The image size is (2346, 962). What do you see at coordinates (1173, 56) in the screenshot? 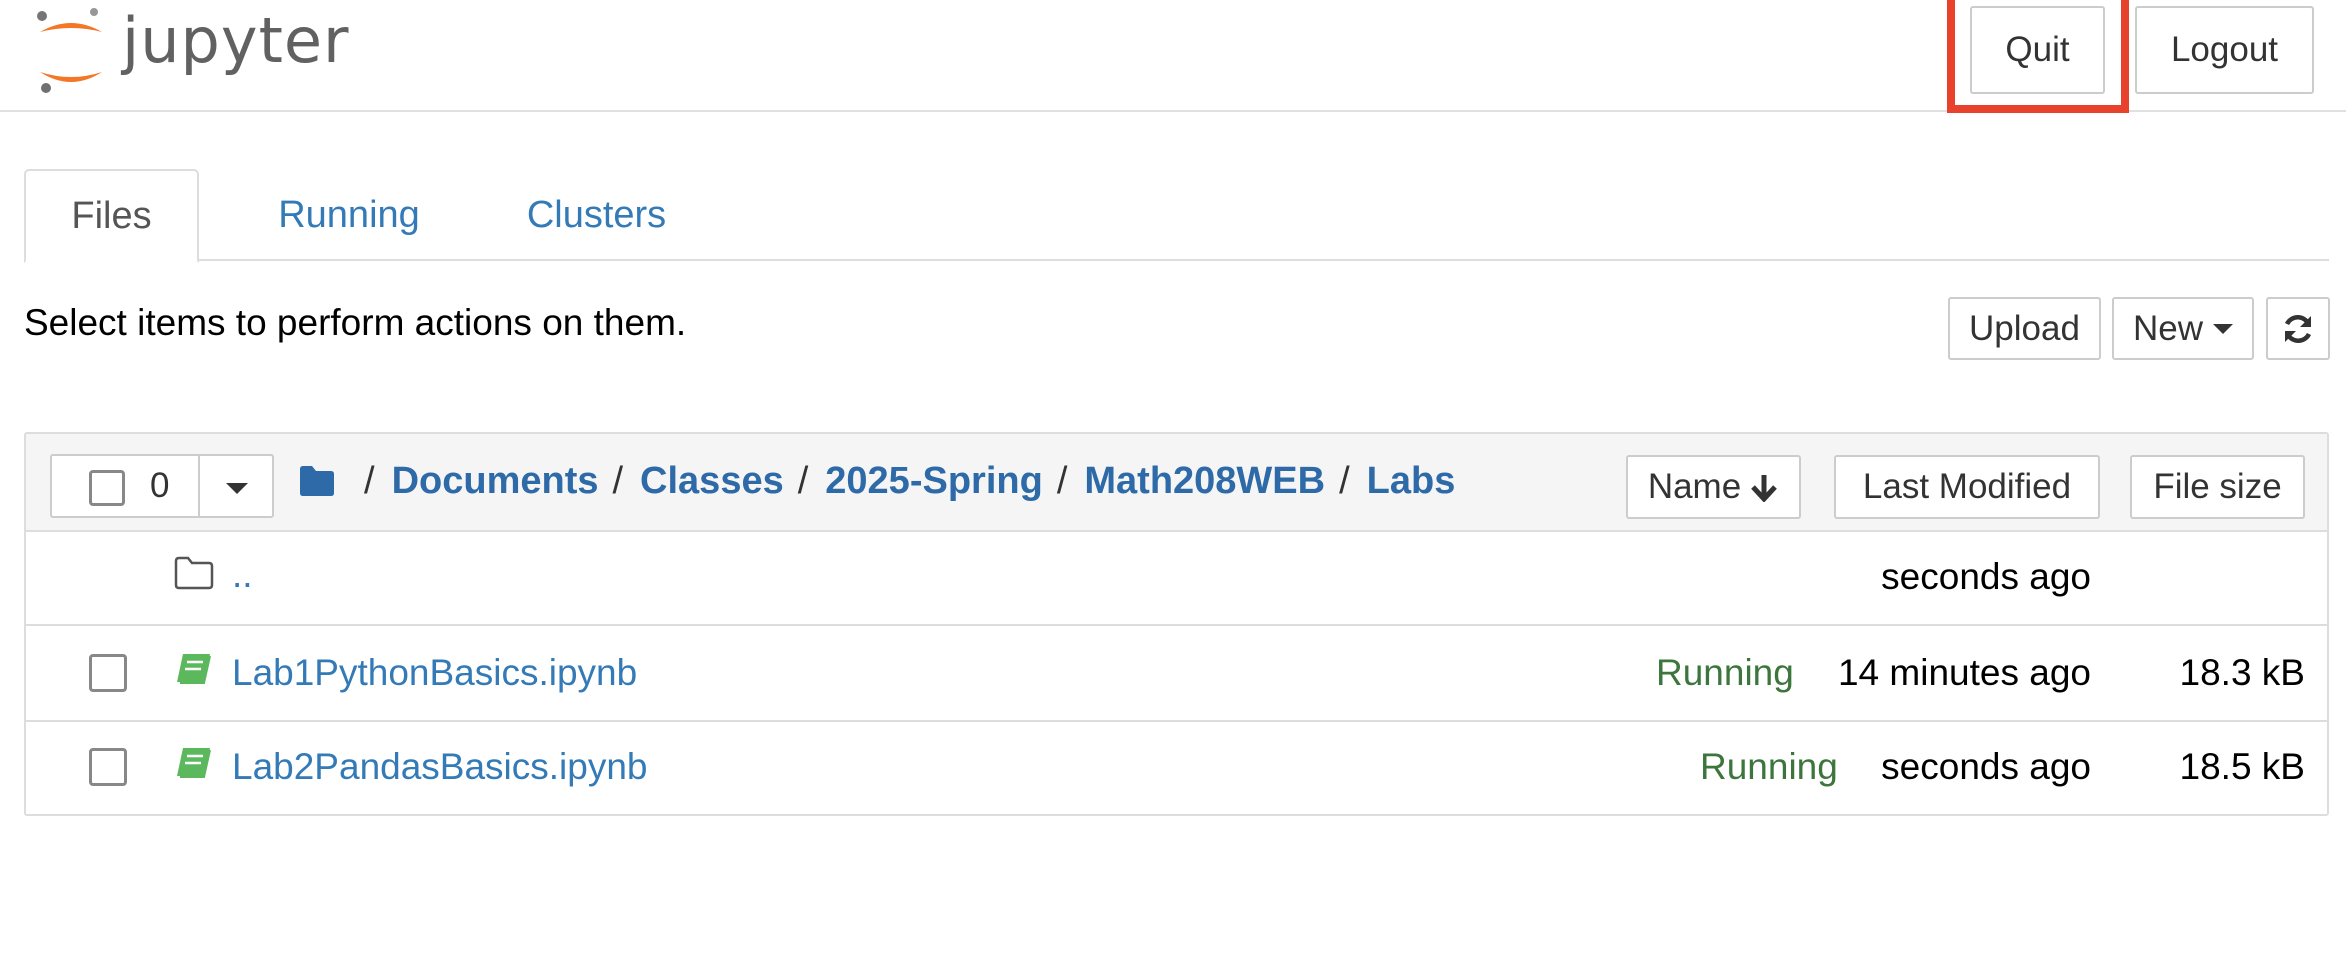
I see `header-bar: jupyter Quit Logout` at bounding box center [1173, 56].